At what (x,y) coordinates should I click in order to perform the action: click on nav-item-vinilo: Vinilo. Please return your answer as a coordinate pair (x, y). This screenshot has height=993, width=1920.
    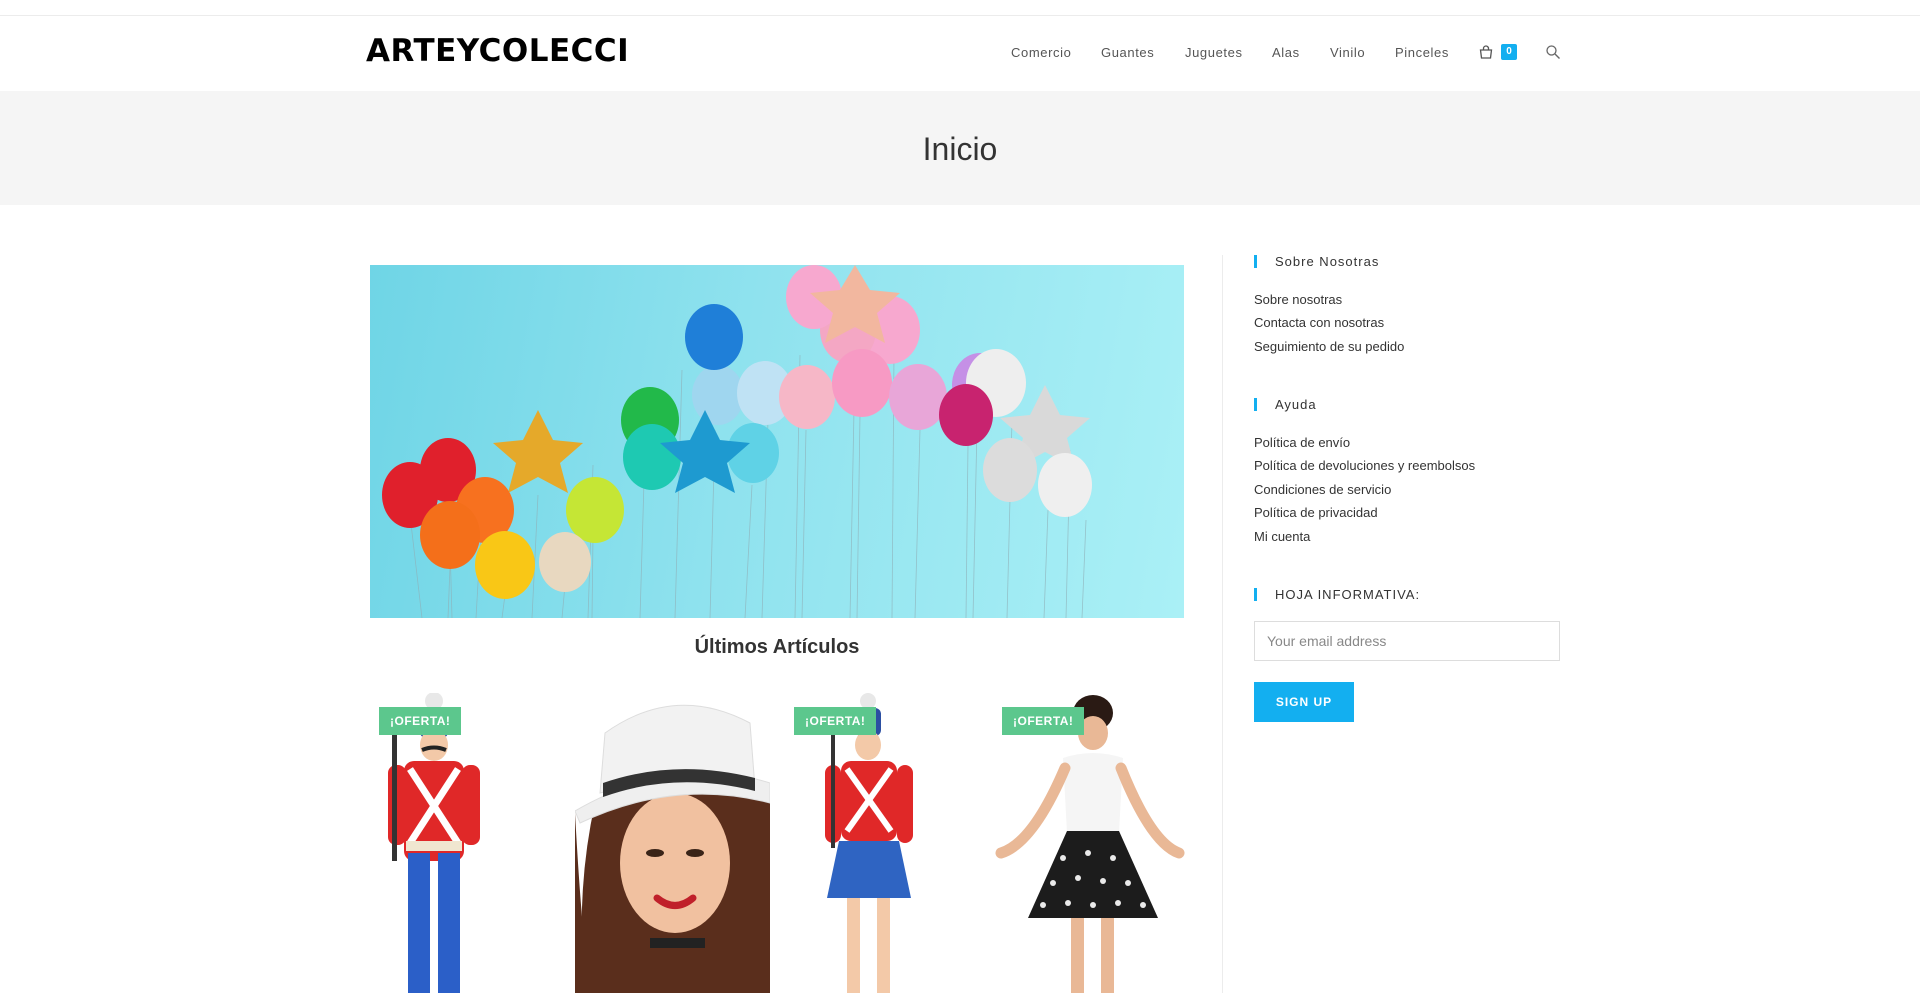
    Looking at the image, I should click on (1347, 52).